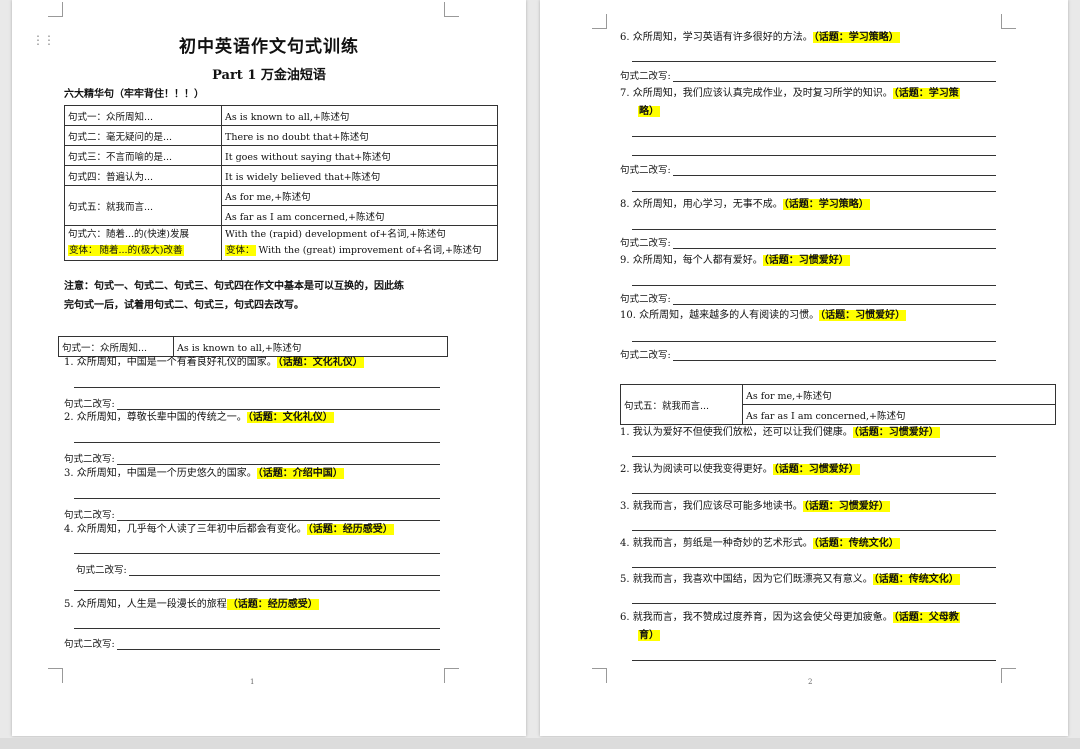  I want to click on pattern-value: It is widely believed that+陈述句, so click(359, 175).